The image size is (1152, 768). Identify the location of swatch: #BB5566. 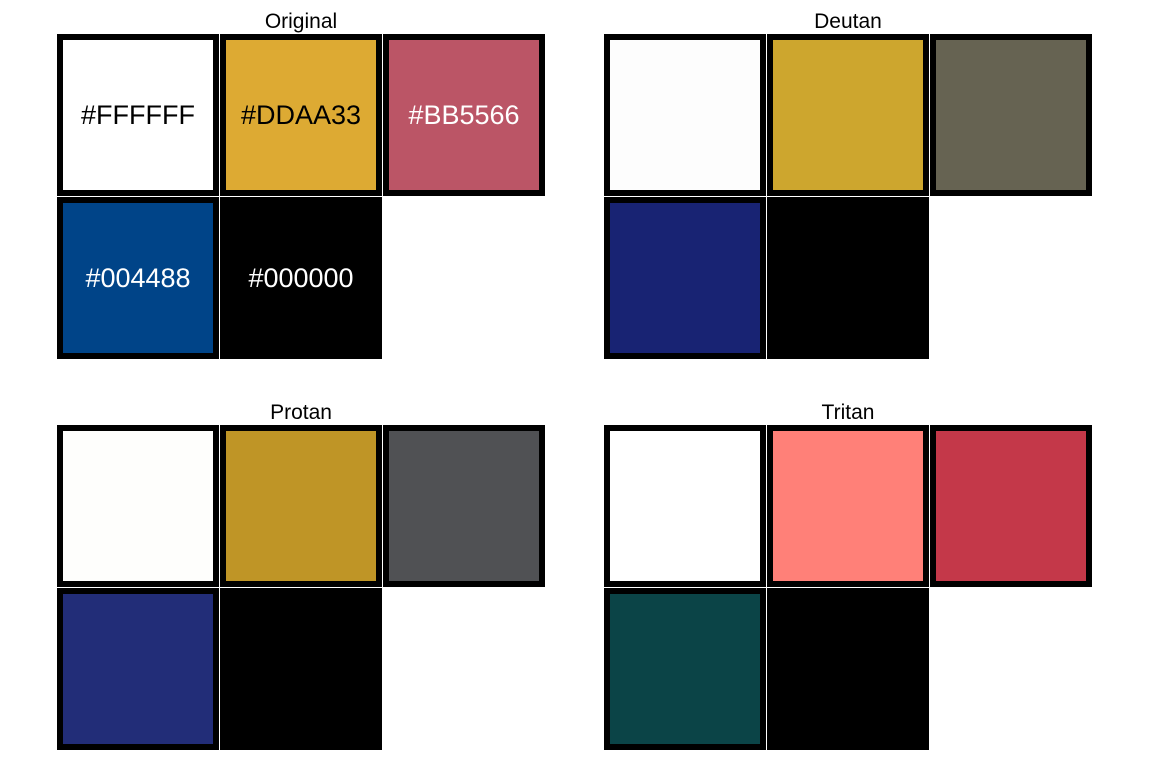
(464, 115).